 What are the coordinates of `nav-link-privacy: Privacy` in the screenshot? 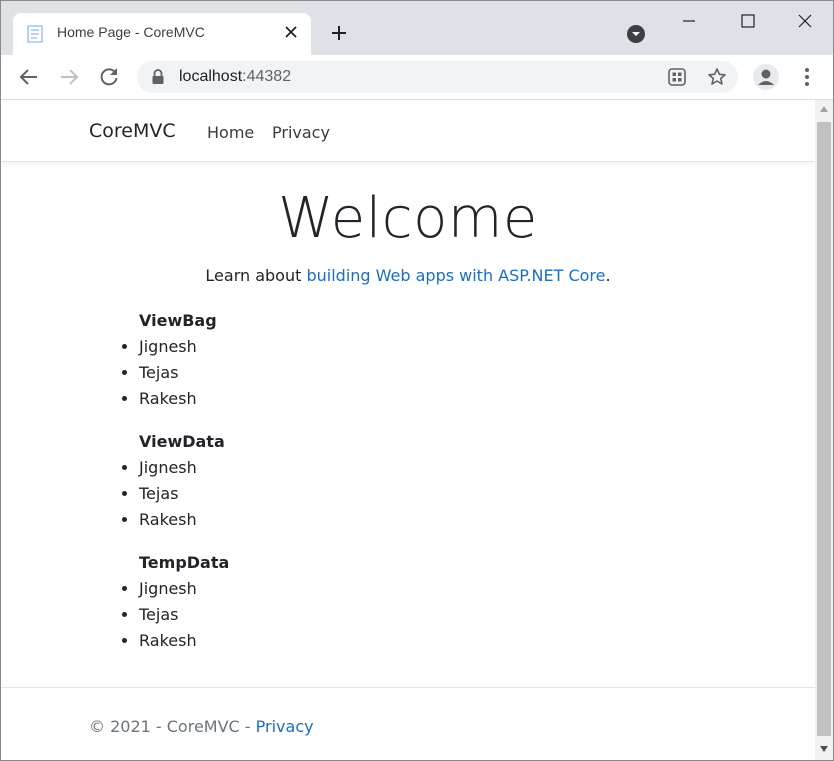 It's located at (301, 132).